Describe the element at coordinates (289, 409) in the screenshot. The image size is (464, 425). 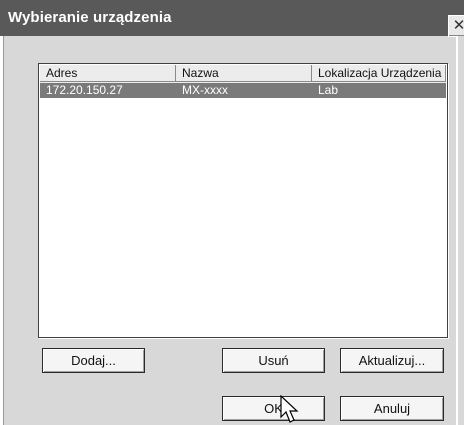
I see `arrow-cursor-icon` at that location.